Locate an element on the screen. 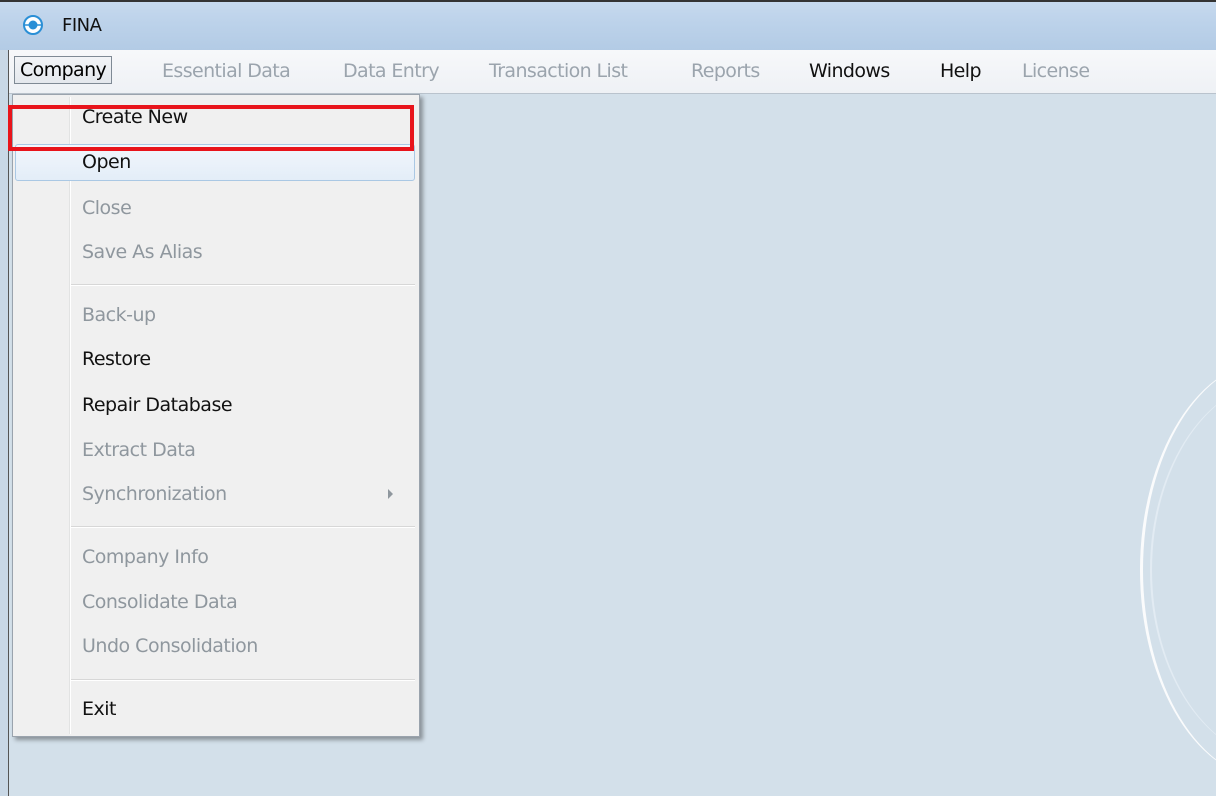 Image resolution: width=1216 pixels, height=796 pixels. menu-item-restore: Restore is located at coordinates (216, 360).